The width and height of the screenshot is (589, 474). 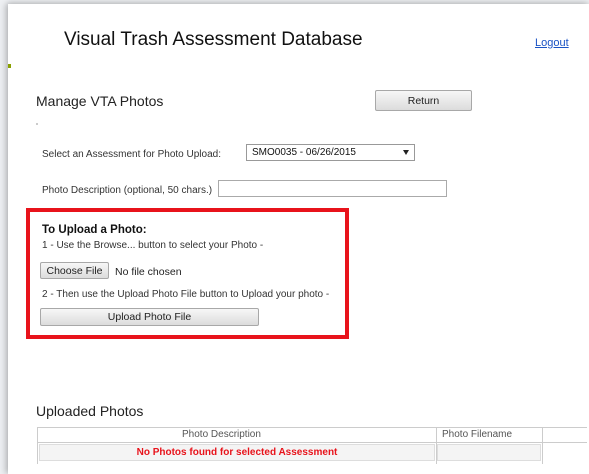 What do you see at coordinates (148, 272) in the screenshot?
I see `no-file-chosen-text: No file chosen` at bounding box center [148, 272].